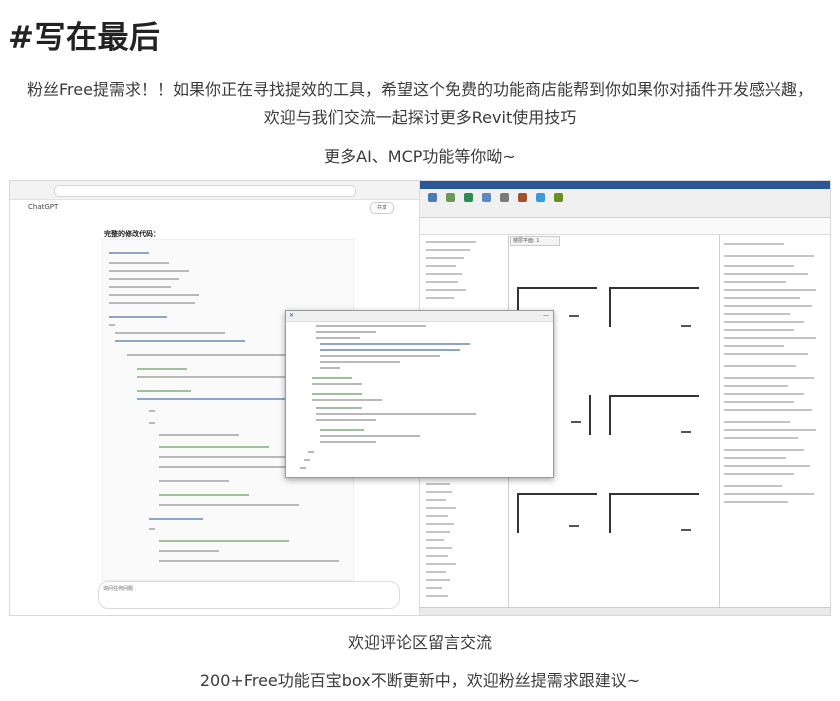 The width and height of the screenshot is (840, 701). What do you see at coordinates (420, 117) in the screenshot?
I see `intro-paragraph-line-2: 欢迎与我们交流一起探讨更多Revit使用技巧` at bounding box center [420, 117].